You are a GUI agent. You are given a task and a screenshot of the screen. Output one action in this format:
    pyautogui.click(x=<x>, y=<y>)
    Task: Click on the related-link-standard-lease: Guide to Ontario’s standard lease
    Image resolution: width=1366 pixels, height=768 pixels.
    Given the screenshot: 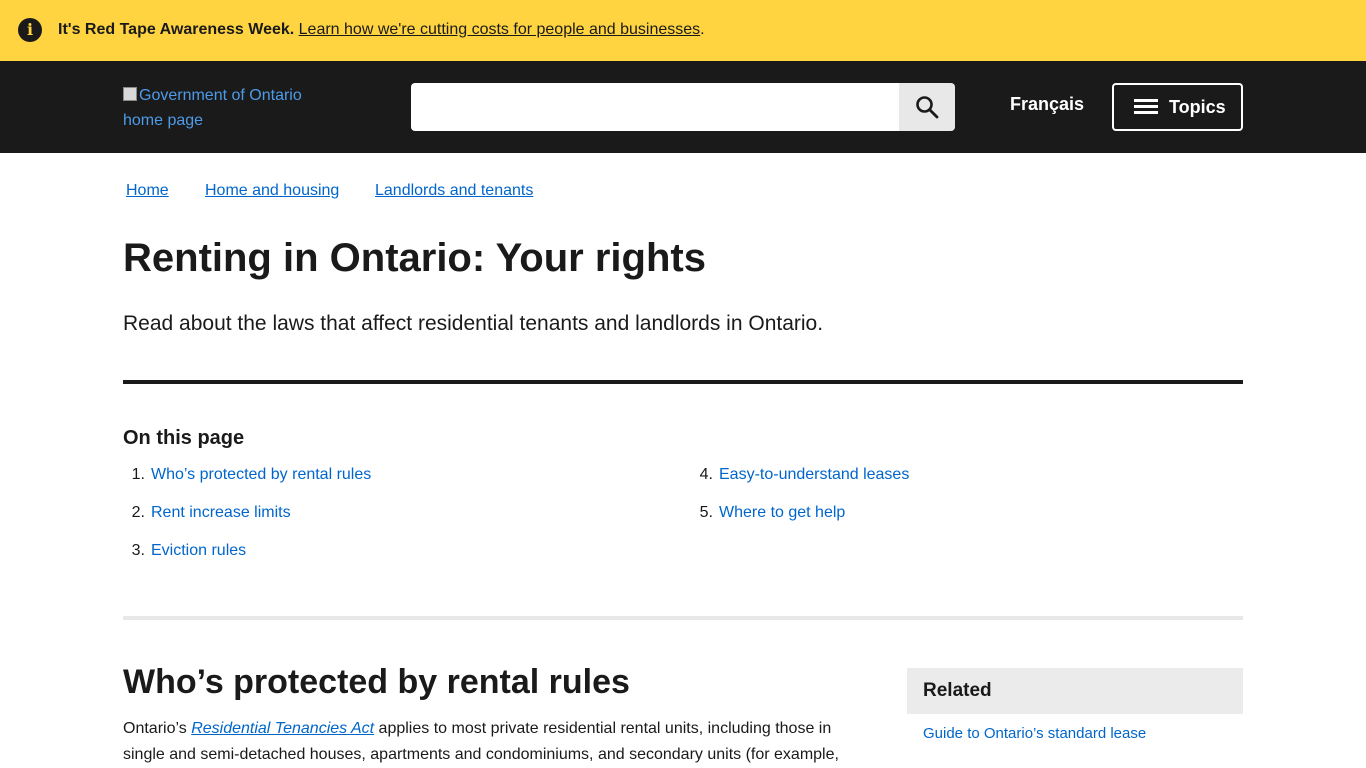 What is the action you would take?
    pyautogui.click(x=1034, y=734)
    